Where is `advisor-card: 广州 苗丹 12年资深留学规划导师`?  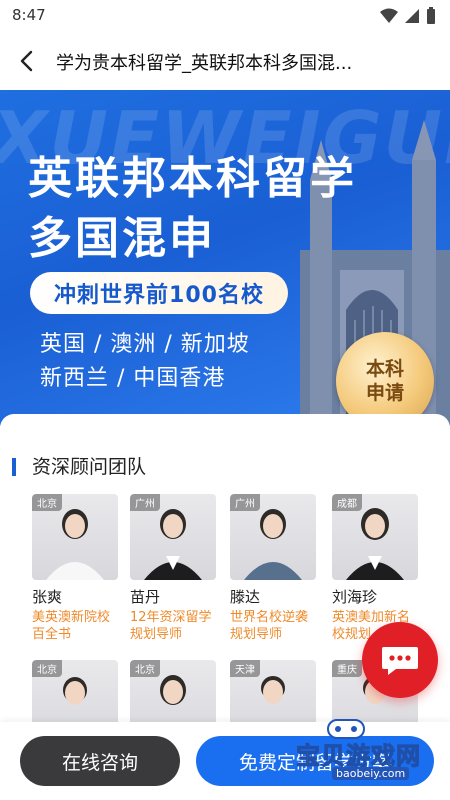
advisor-card: 广州 苗丹 12年资深留学规划导师 is located at coordinates (173, 568).